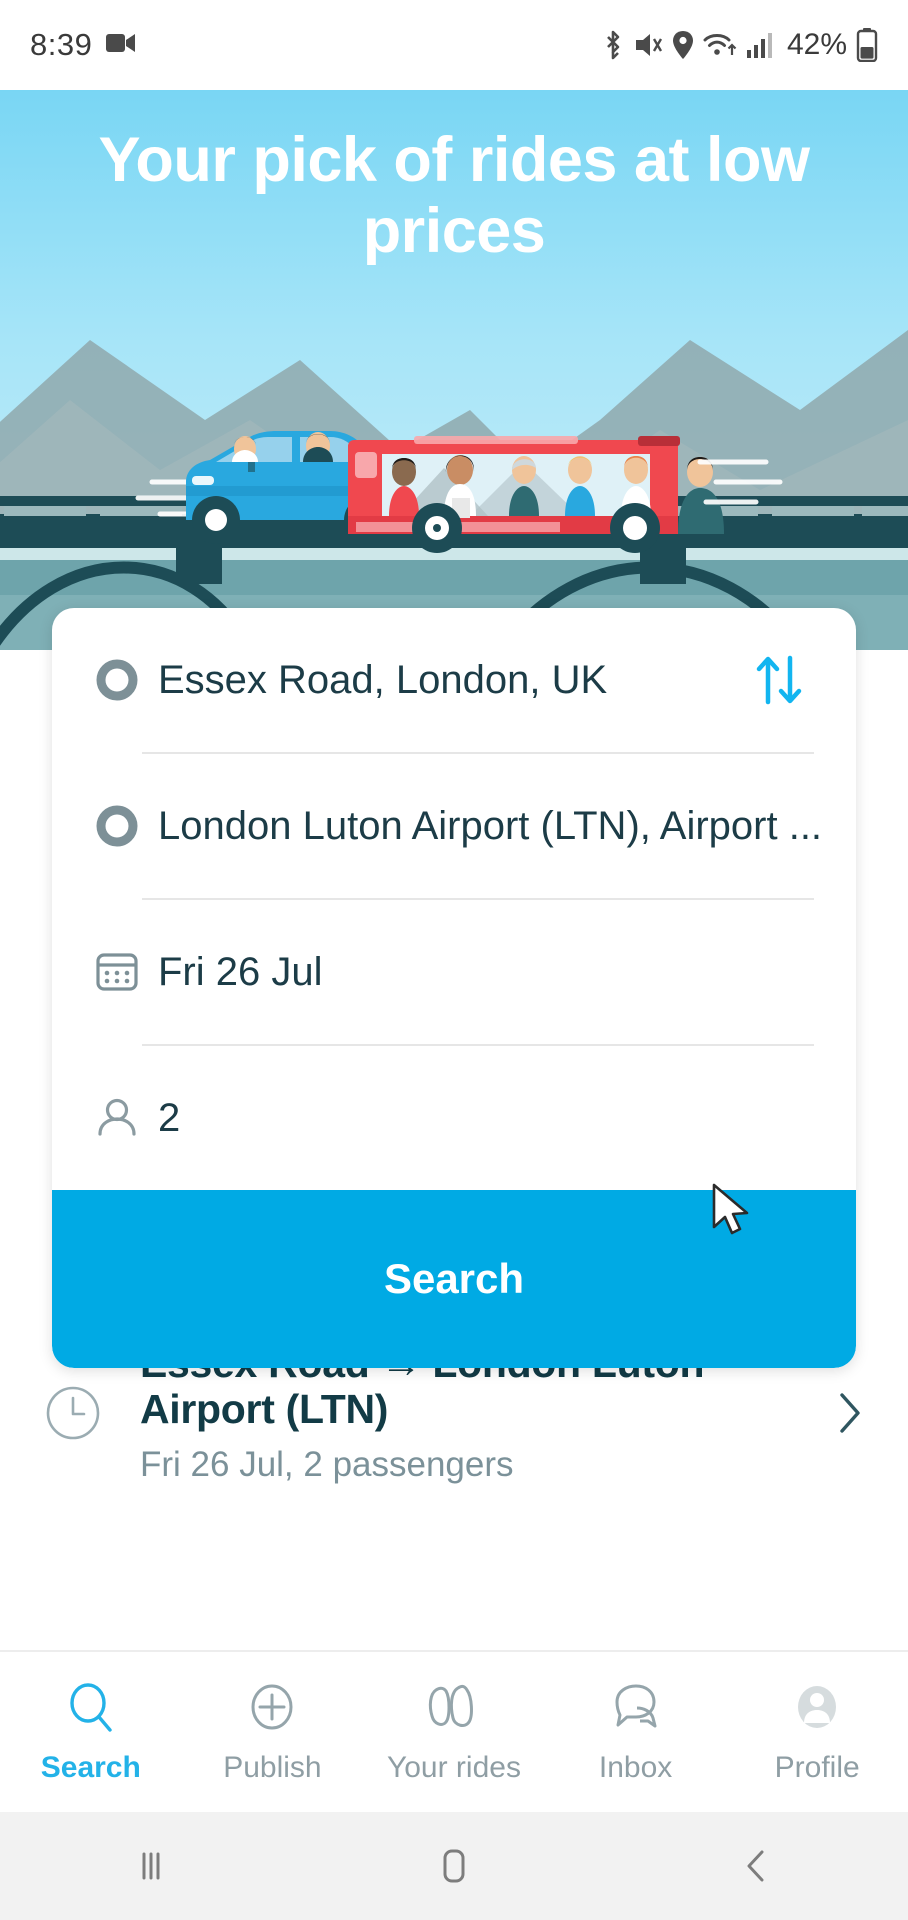  I want to click on android-navigation-bar, so click(454, 1866).